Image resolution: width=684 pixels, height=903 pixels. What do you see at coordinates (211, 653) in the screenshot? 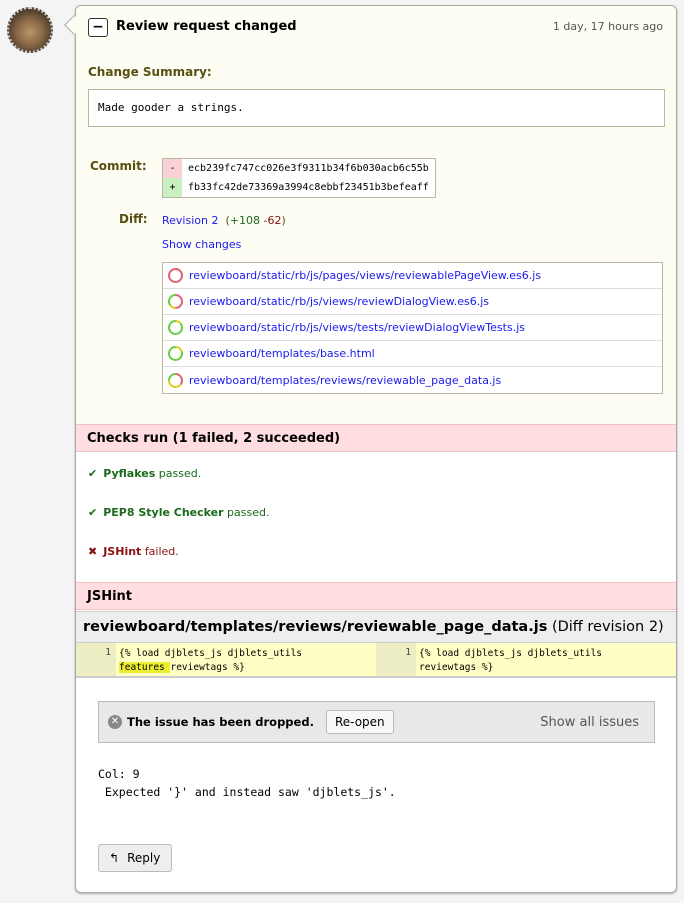
I see `left-code-line1: {% load djblets_js djblets_utils` at bounding box center [211, 653].